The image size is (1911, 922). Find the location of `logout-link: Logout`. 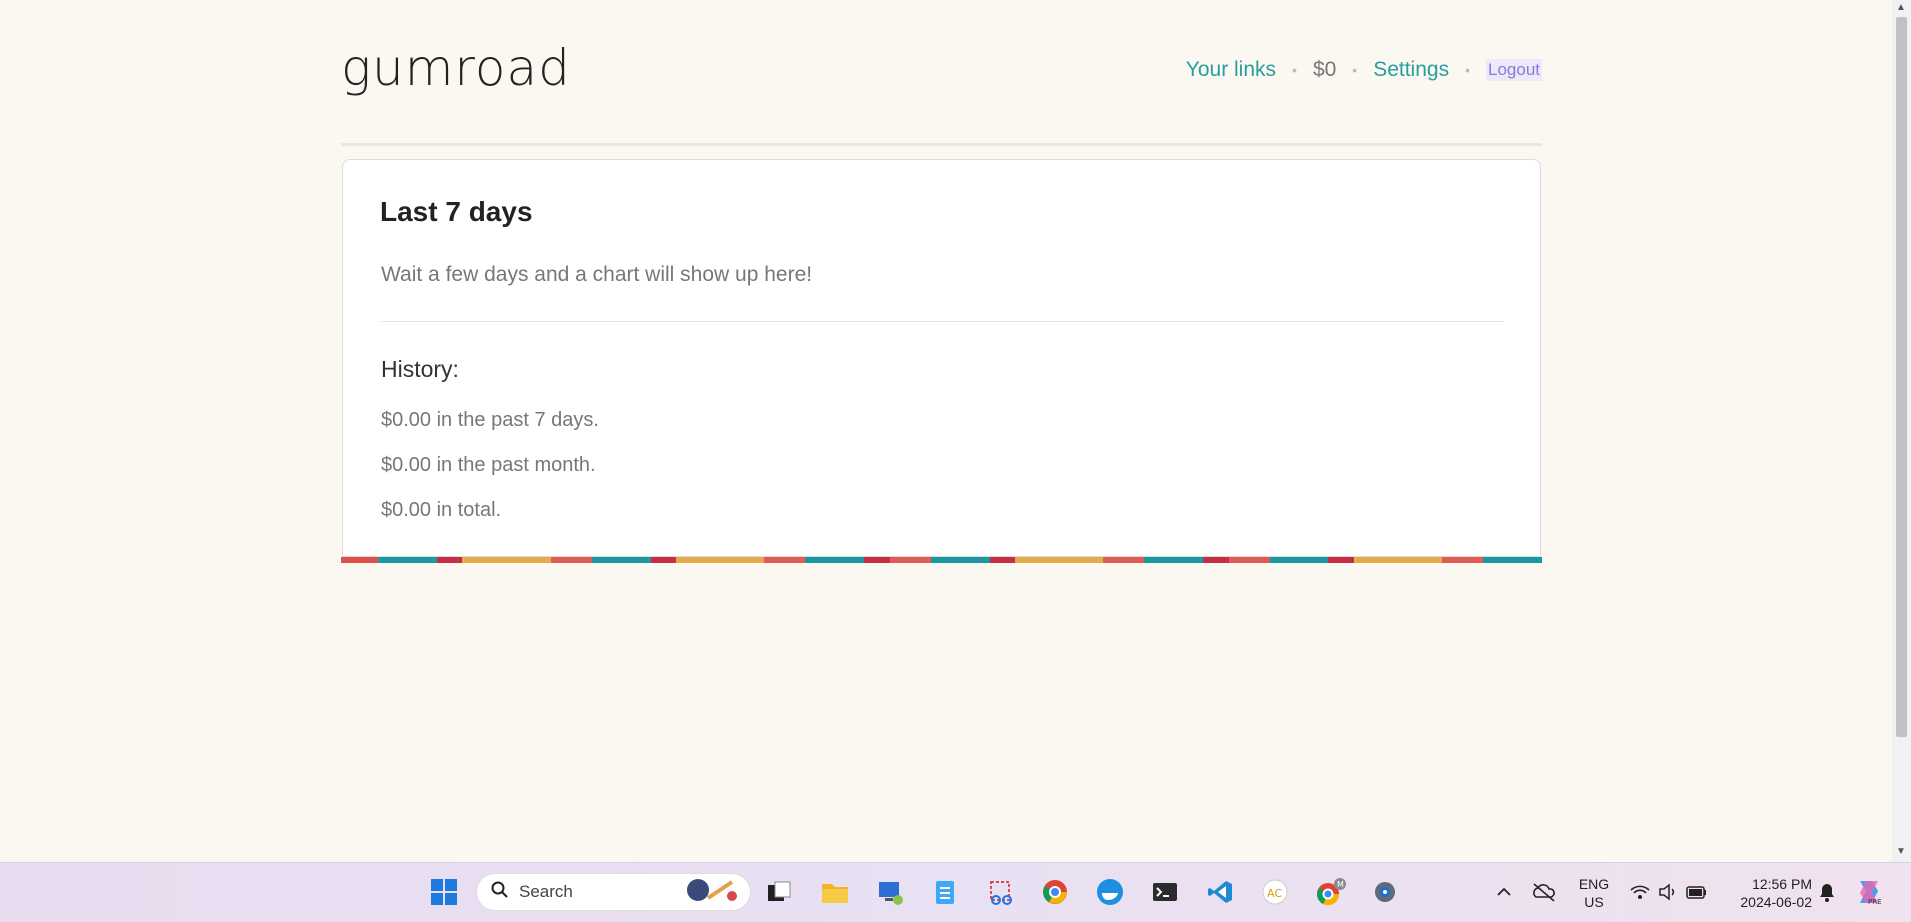

logout-link: Logout is located at coordinates (1514, 70).